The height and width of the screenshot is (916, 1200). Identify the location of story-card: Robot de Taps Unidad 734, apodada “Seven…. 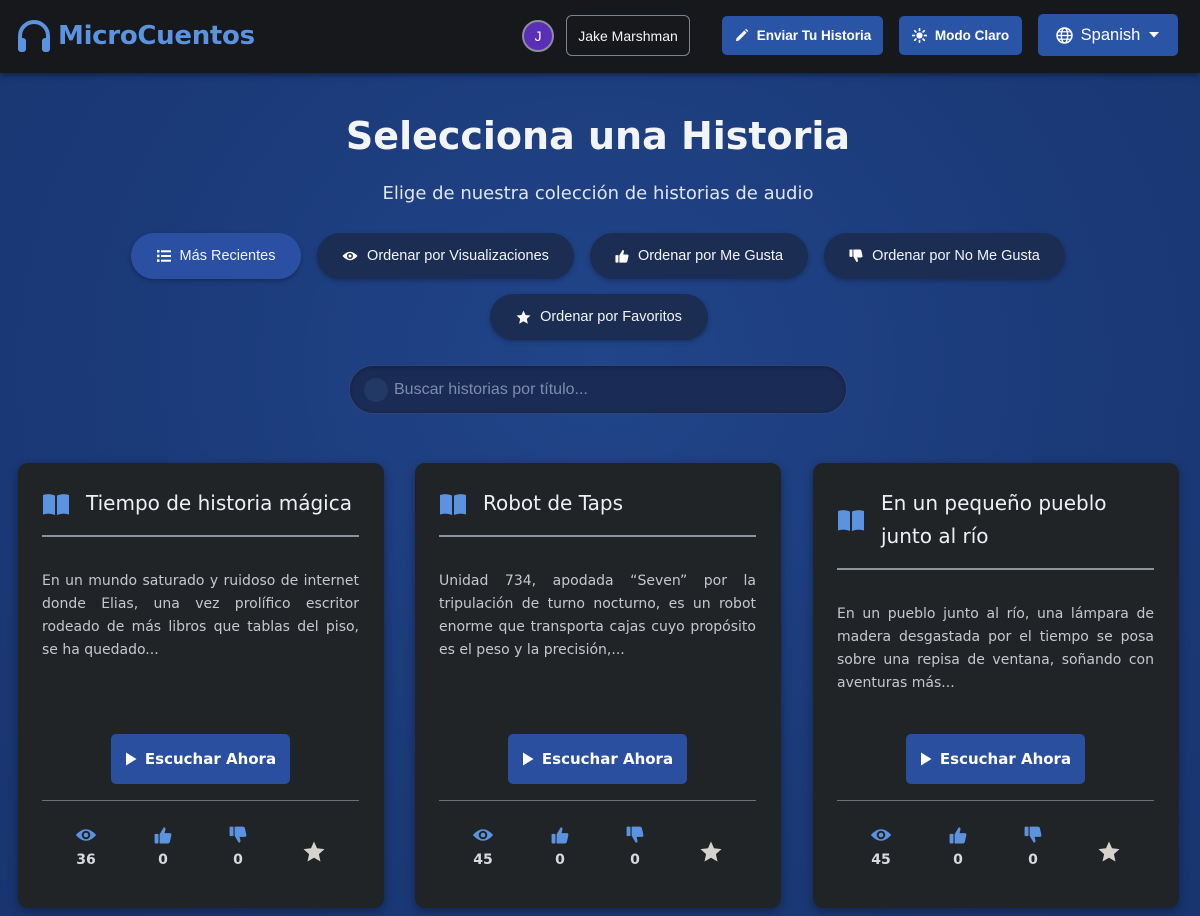
(598, 685).